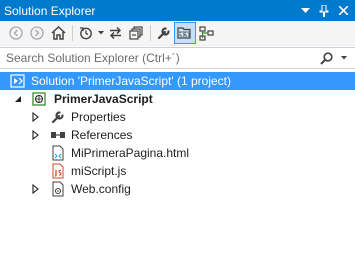 The width and height of the screenshot is (355, 266). I want to click on back-icon, so click(16, 33).